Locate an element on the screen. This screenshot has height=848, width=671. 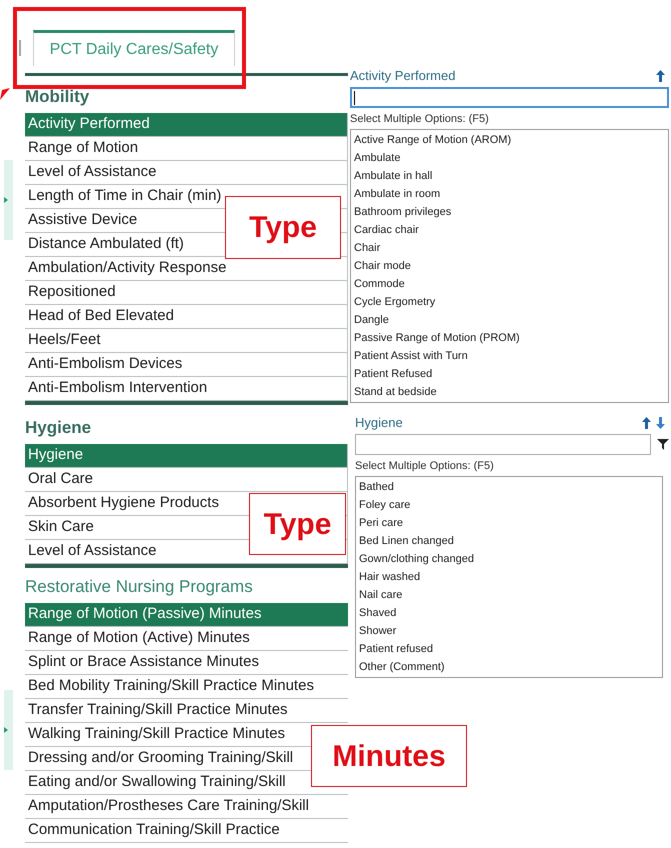
list-item: Oral Care is located at coordinates (61, 479).